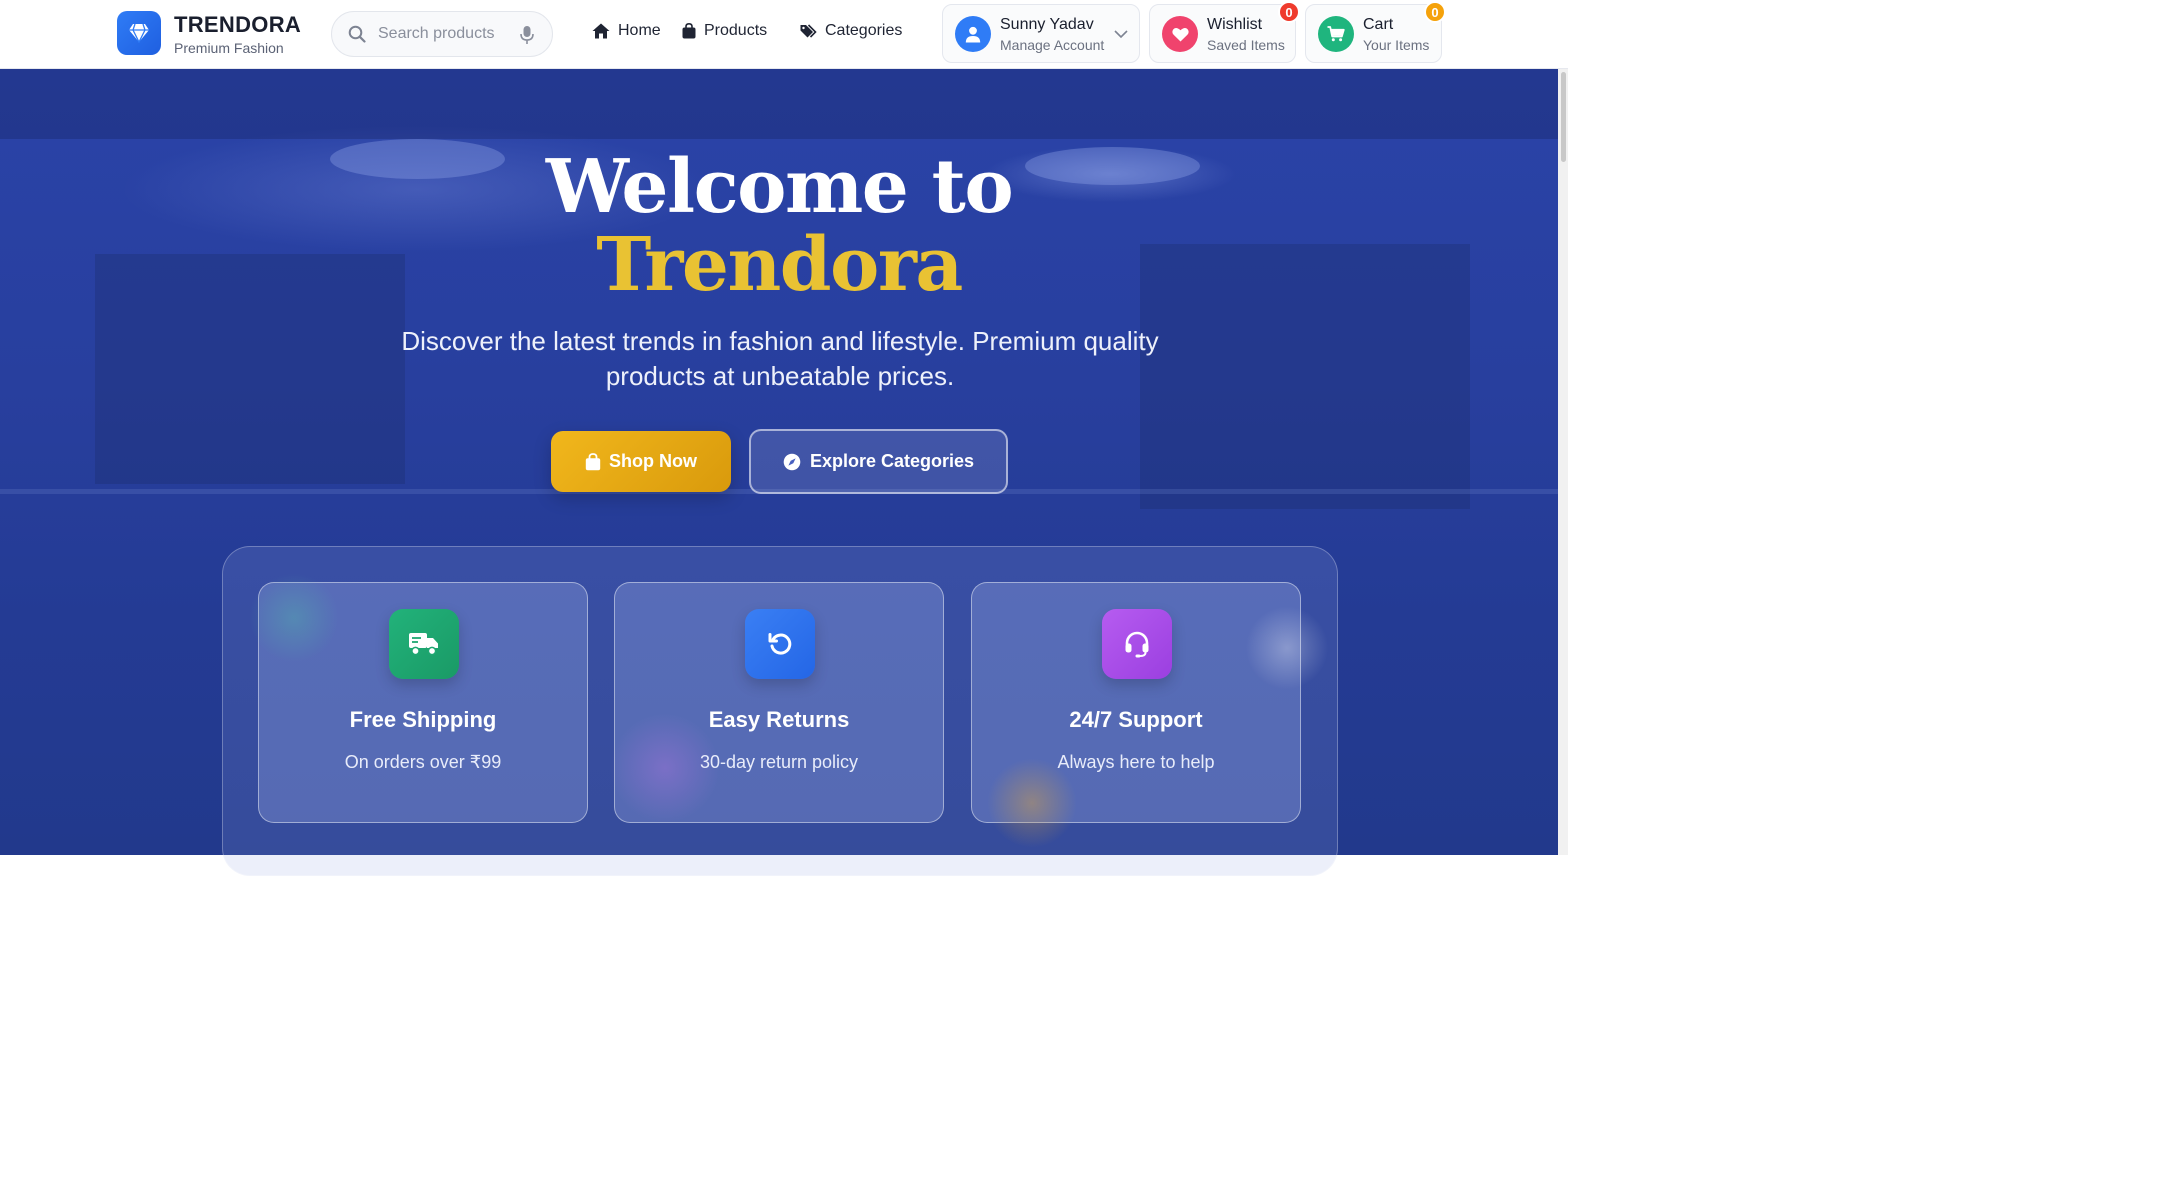  What do you see at coordinates (736, 30) in the screenshot?
I see `nav-products-label: Products` at bounding box center [736, 30].